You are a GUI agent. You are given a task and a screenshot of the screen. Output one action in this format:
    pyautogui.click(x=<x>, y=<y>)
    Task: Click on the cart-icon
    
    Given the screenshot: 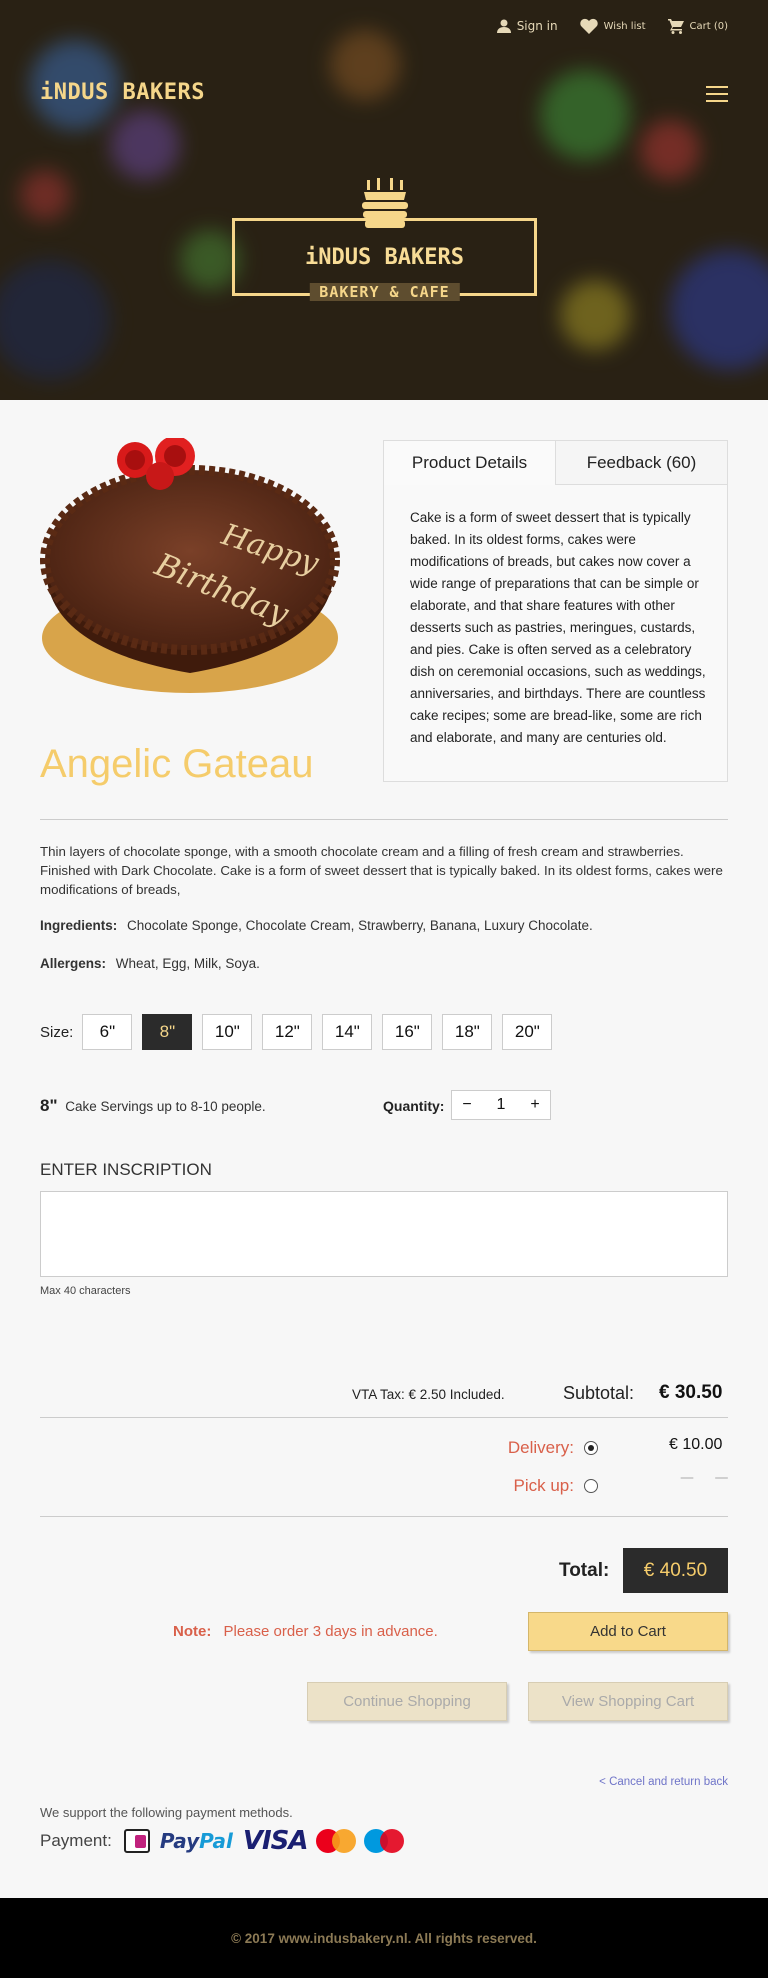 What is the action you would take?
    pyautogui.click(x=675, y=26)
    